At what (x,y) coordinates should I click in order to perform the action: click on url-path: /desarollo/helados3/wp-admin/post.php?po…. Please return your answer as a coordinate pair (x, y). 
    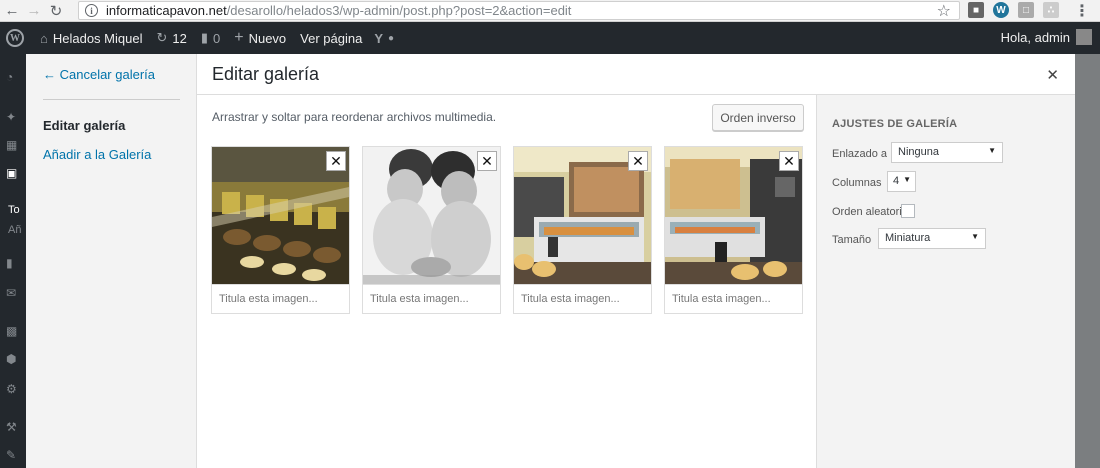
    Looking at the image, I should click on (399, 10).